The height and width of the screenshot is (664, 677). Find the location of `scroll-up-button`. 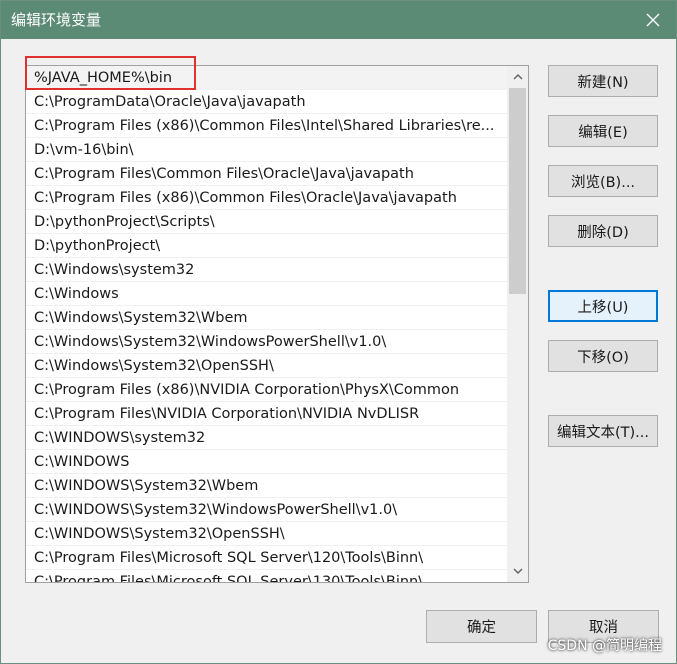

scroll-up-button is located at coordinates (517, 77).